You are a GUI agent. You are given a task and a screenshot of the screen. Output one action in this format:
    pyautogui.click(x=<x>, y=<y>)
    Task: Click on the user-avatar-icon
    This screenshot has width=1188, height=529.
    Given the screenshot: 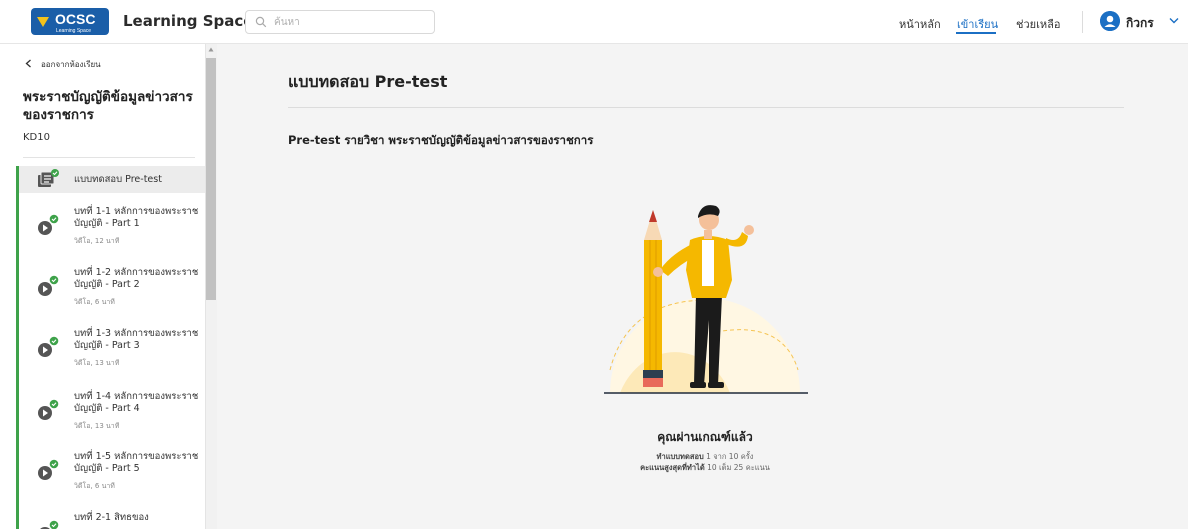 What is the action you would take?
    pyautogui.click(x=1110, y=21)
    